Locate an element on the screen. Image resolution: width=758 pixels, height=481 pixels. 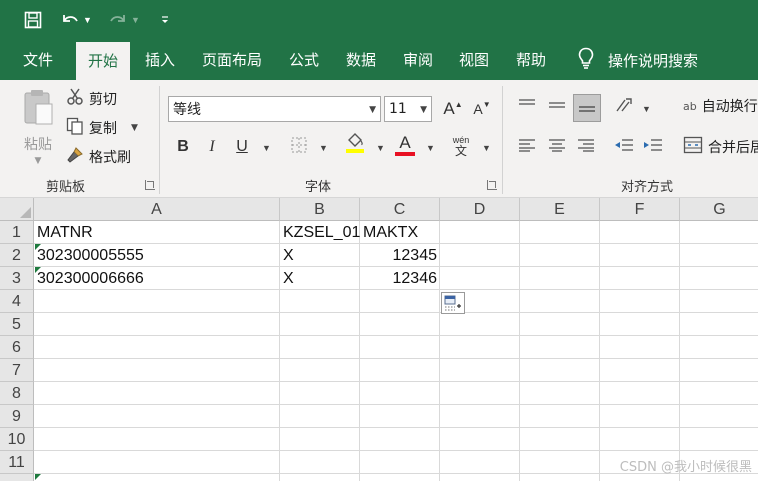
cut-button: 剪切 is located at coordinates (91, 99).